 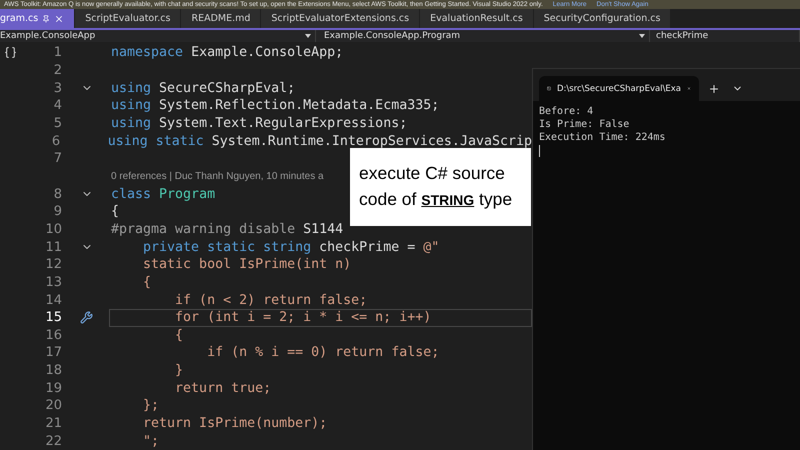 I want to click on code-line: using System.Text.RegularExpressions;, so click(x=259, y=123).